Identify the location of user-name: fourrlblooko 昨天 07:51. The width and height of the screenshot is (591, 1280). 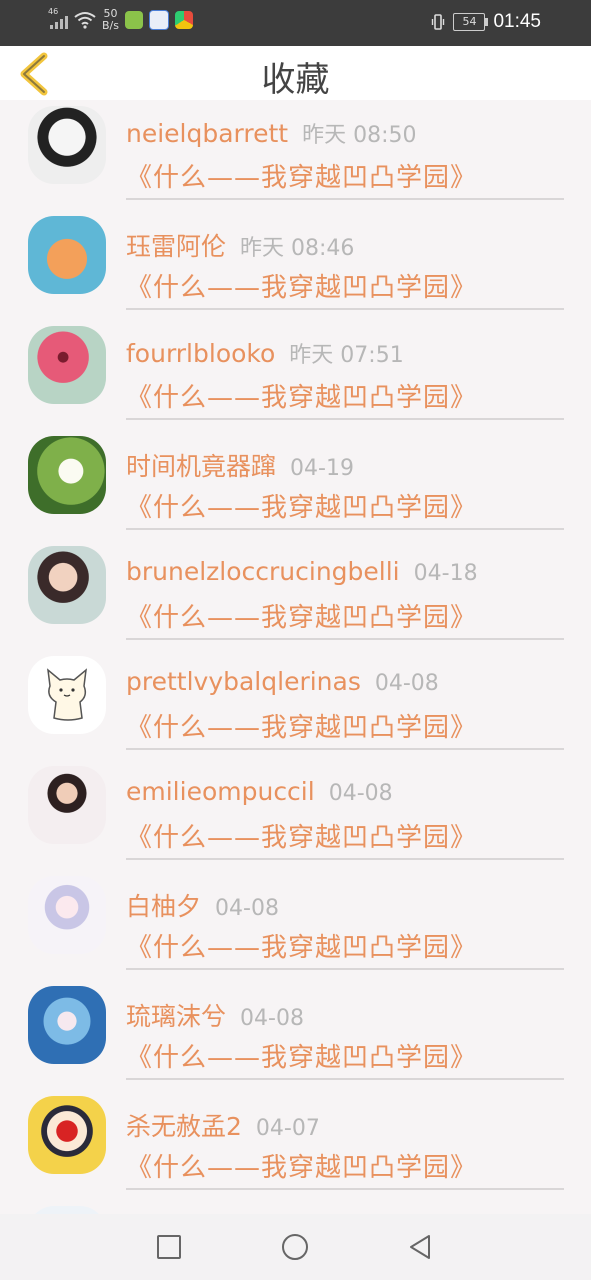
(265, 353).